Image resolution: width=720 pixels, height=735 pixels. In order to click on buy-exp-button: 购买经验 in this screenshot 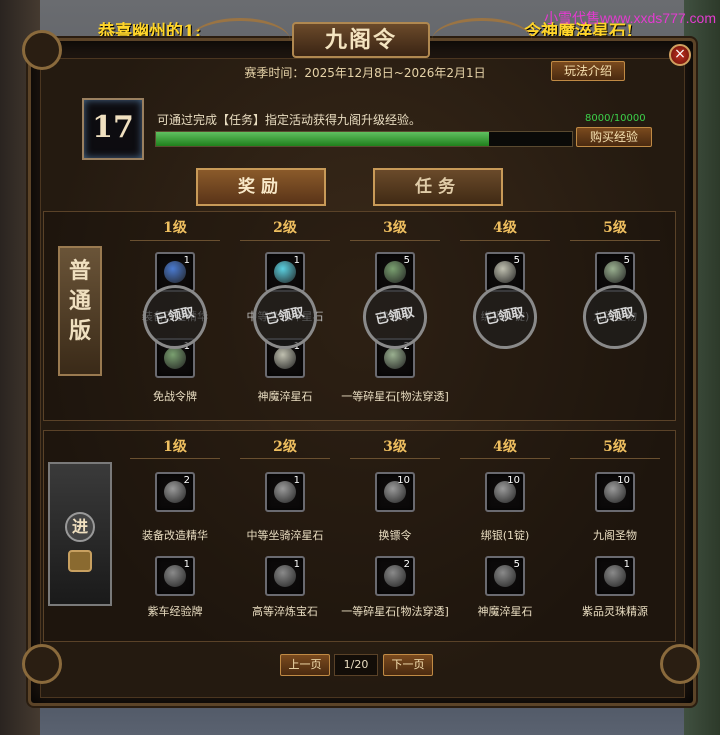, I will do `click(614, 137)`.